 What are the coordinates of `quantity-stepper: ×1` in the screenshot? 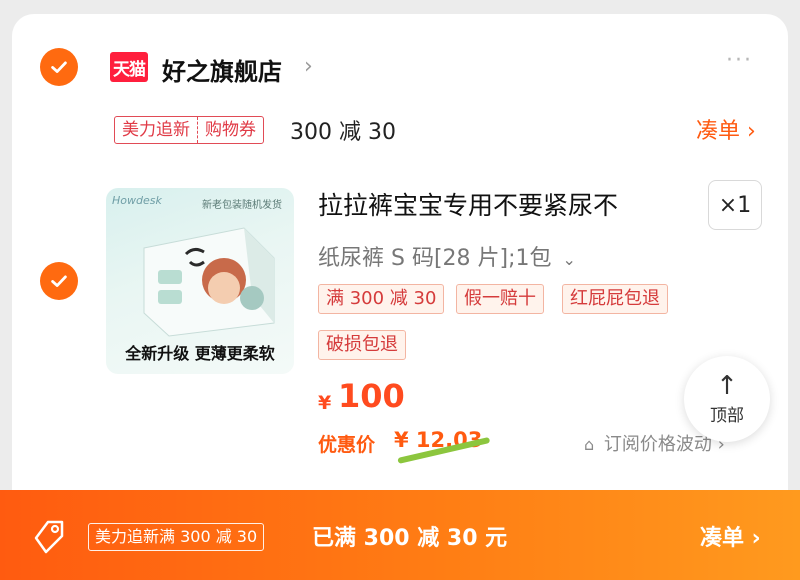 It's located at (735, 205).